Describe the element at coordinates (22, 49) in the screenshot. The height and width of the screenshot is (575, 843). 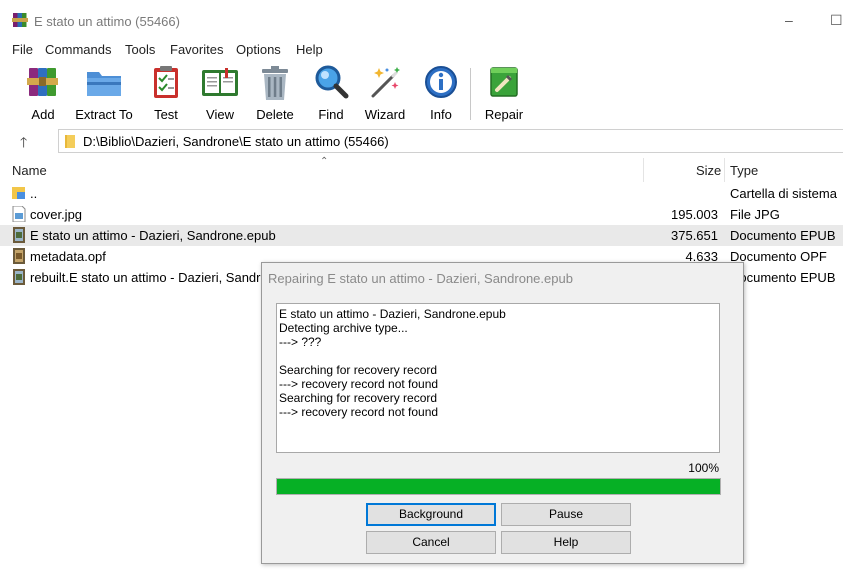
I see `menu-file: File` at that location.